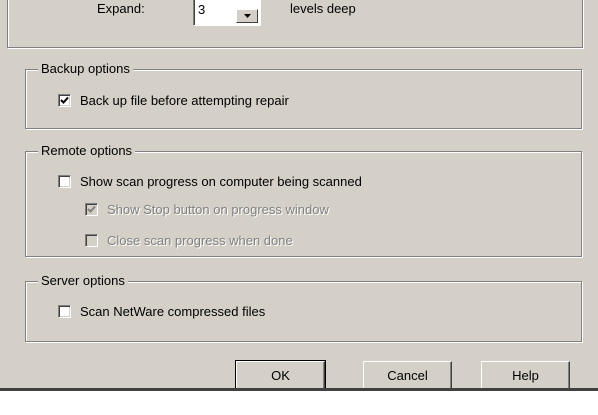 Image resolution: width=598 pixels, height=415 pixels. I want to click on help-button: Help, so click(525, 374).